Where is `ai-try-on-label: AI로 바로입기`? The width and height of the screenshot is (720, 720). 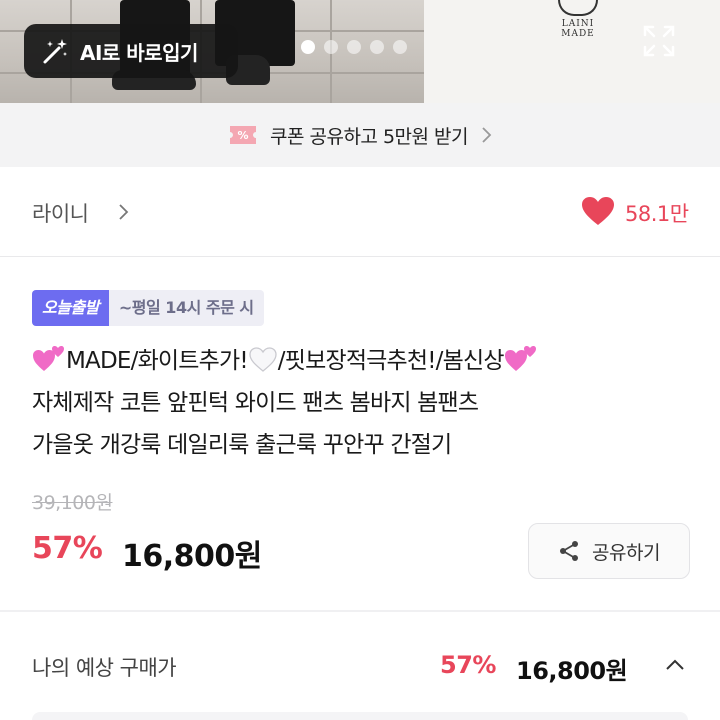 ai-try-on-label: AI로 바로입기 is located at coordinates (139, 52).